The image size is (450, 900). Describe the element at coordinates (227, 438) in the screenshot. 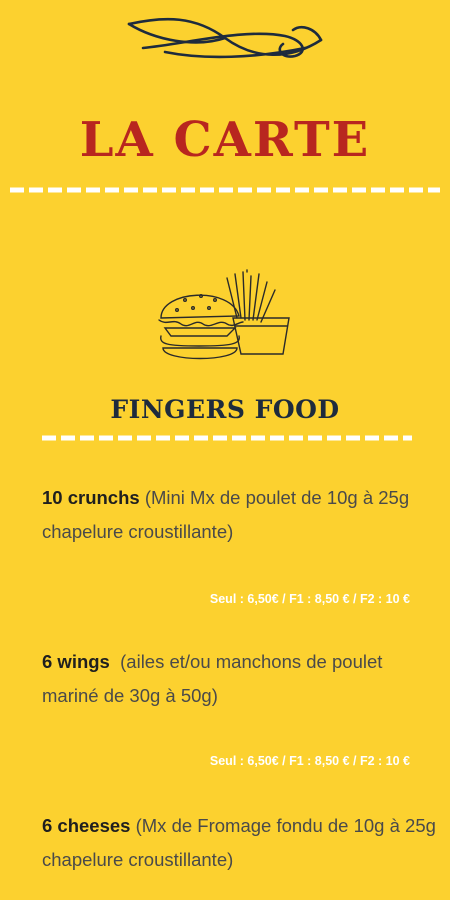

I see `section-divider` at that location.